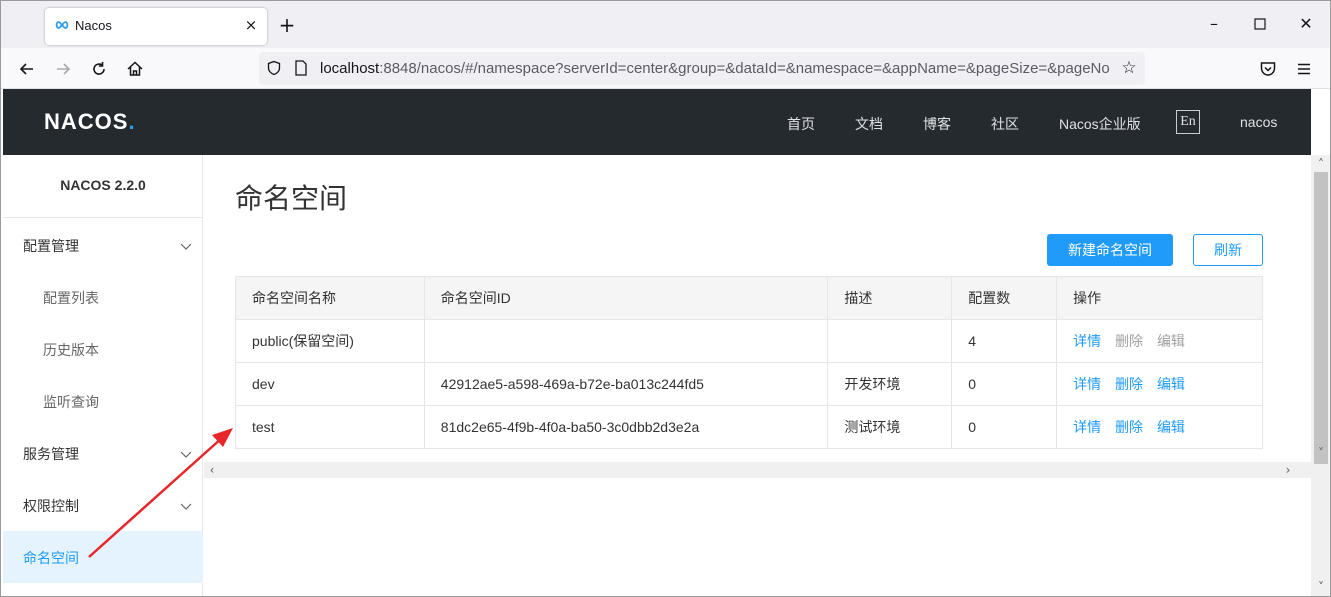  Describe the element at coordinates (801, 124) in the screenshot. I see `nav-home: 首页` at that location.